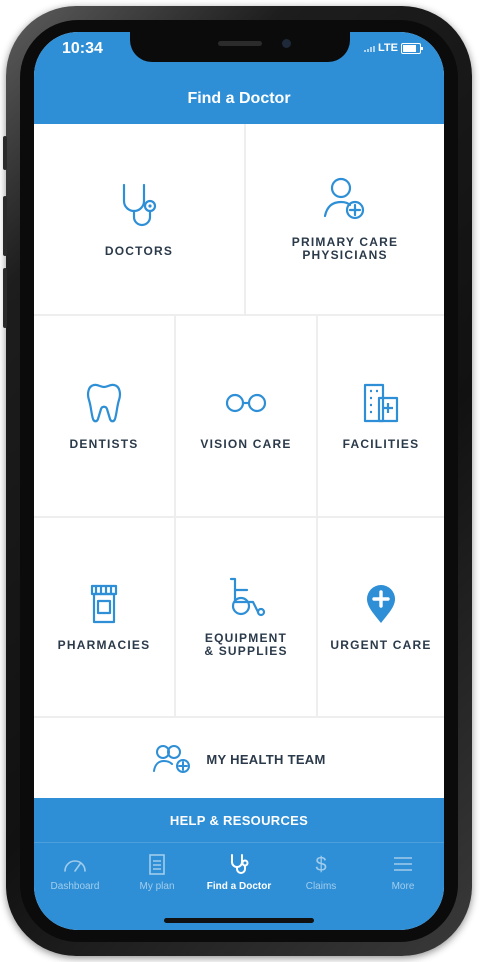 The image size is (480, 962). Describe the element at coordinates (246, 644) in the screenshot. I see `tile-equipment-label: EQUIPMENT & SUPPLIES` at that location.